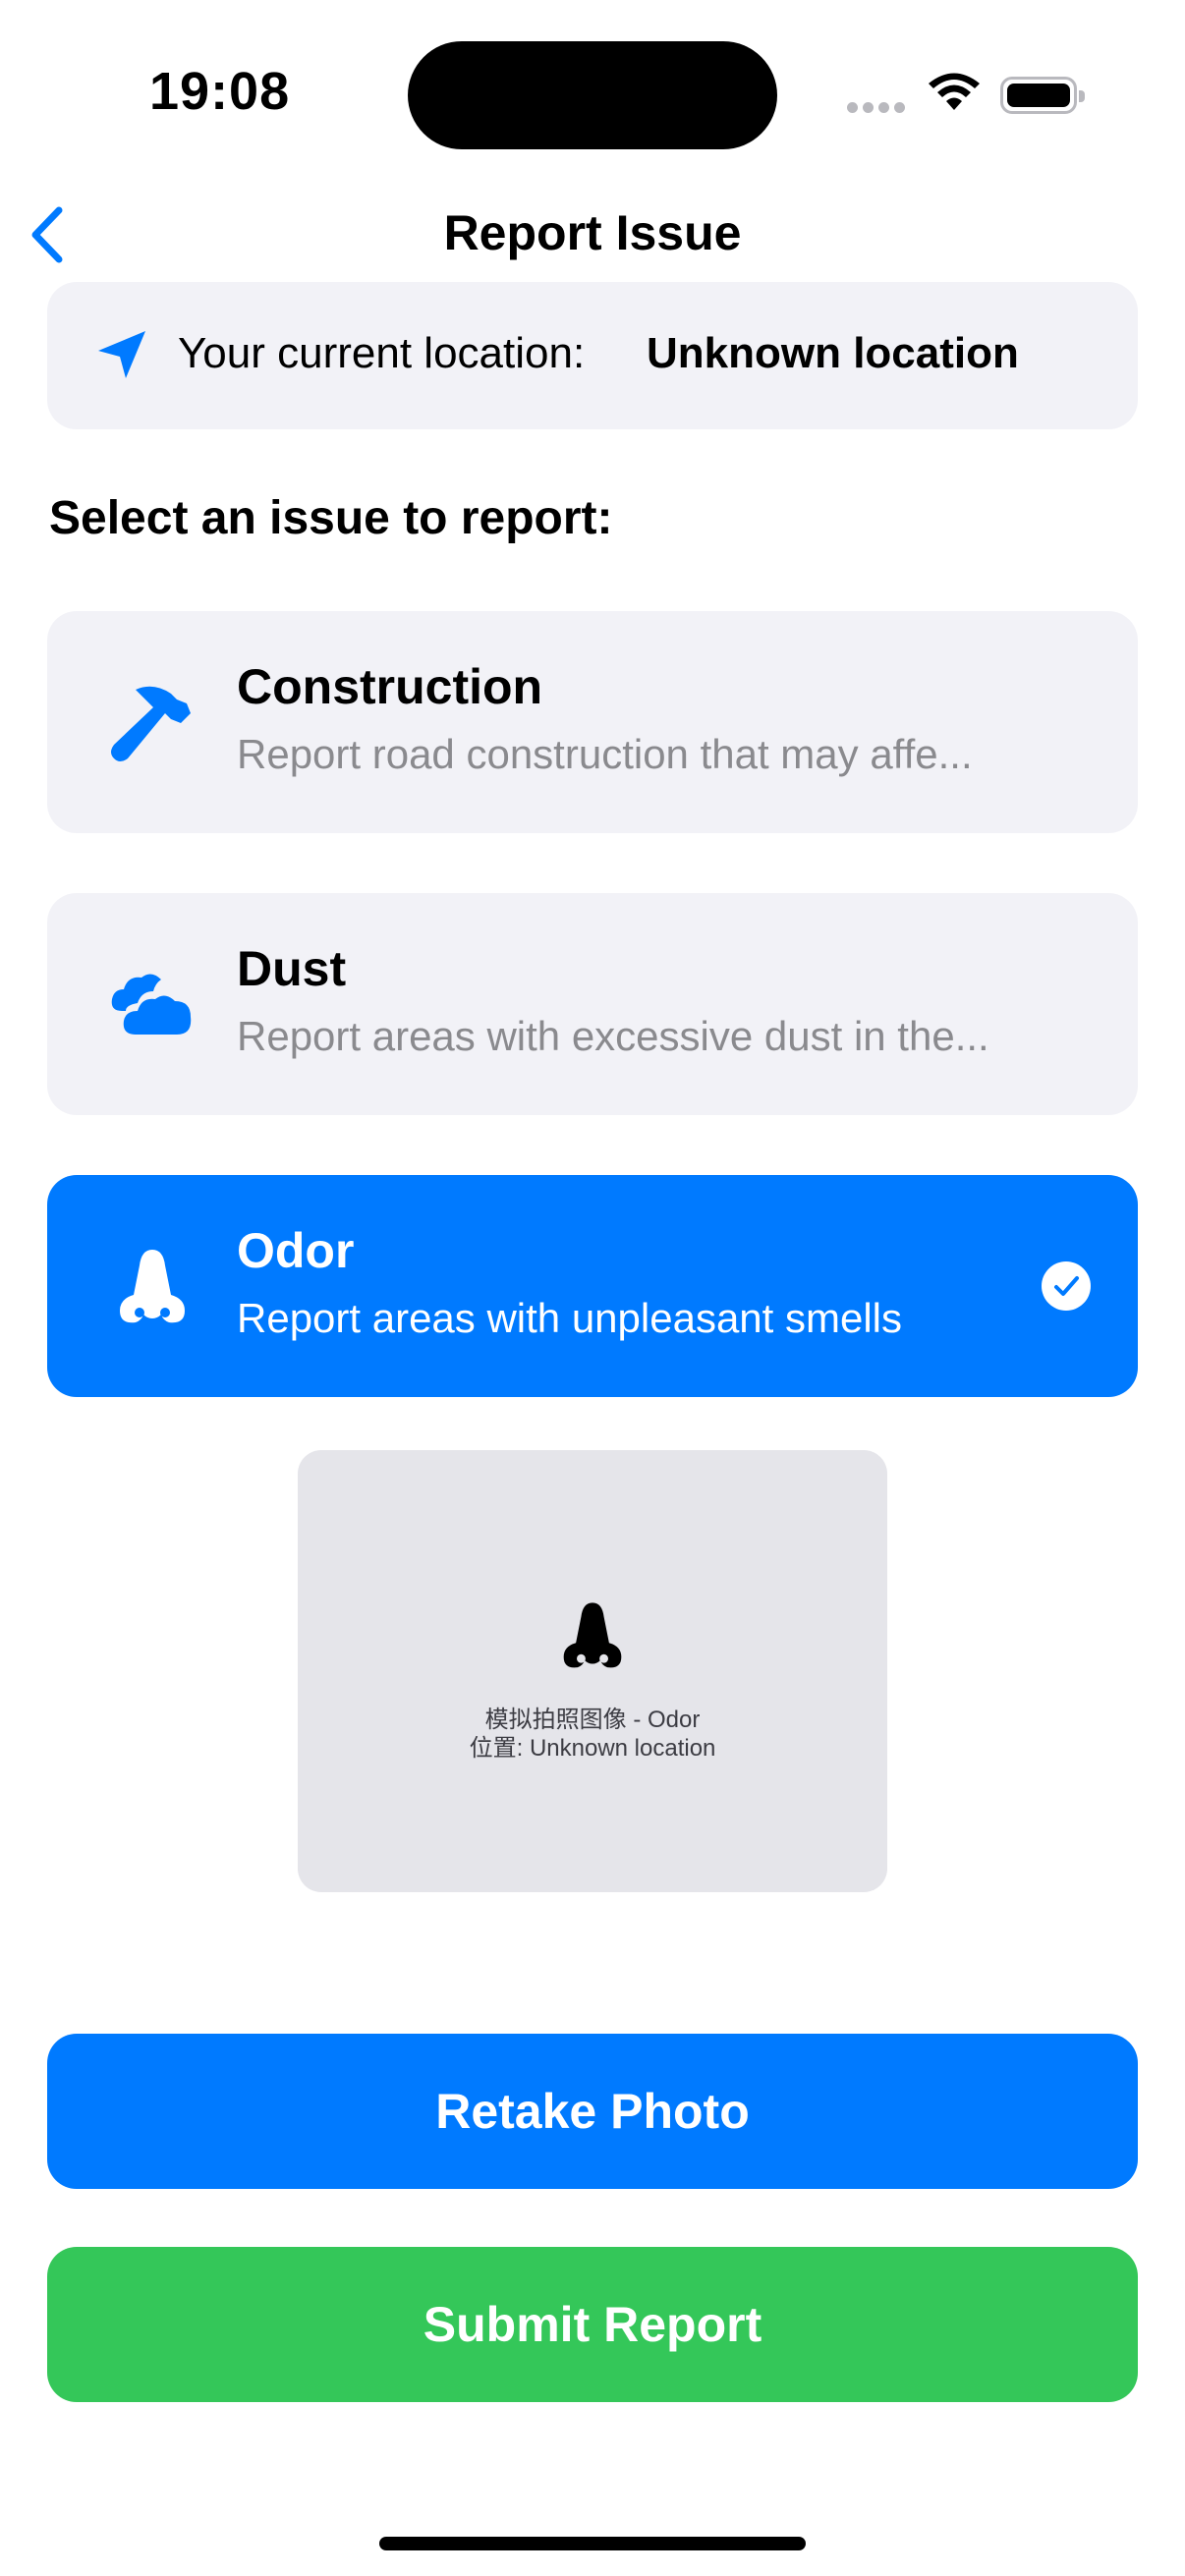 This screenshot has width=1185, height=2576. What do you see at coordinates (592, 2324) in the screenshot?
I see `submit-report-button: Submit Report` at bounding box center [592, 2324].